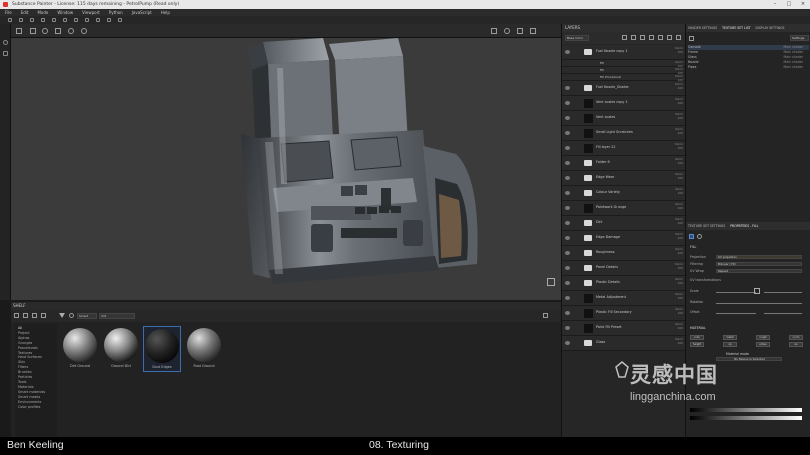 This screenshot has height=455, width=810. What do you see at coordinates (54, 20) in the screenshot?
I see `smudge-tool-icon` at bounding box center [54, 20].